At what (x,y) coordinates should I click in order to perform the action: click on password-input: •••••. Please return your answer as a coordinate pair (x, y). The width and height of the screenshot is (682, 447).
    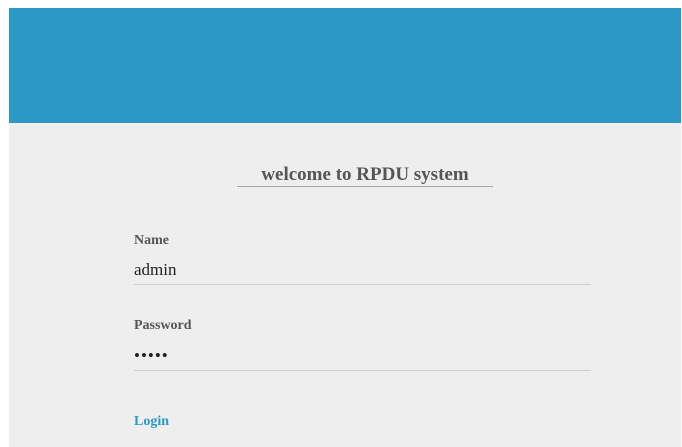
    Looking at the image, I should click on (362, 356).